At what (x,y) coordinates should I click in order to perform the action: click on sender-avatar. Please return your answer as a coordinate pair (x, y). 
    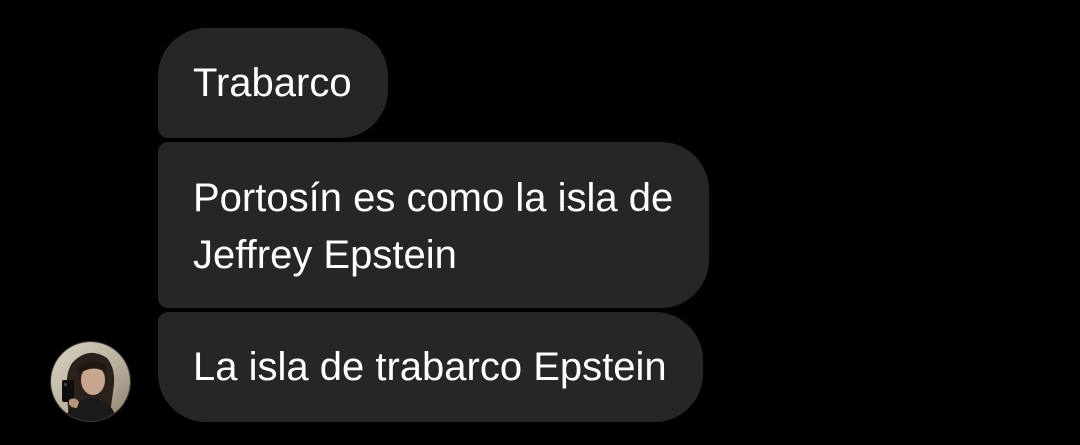
    Looking at the image, I should click on (90, 381).